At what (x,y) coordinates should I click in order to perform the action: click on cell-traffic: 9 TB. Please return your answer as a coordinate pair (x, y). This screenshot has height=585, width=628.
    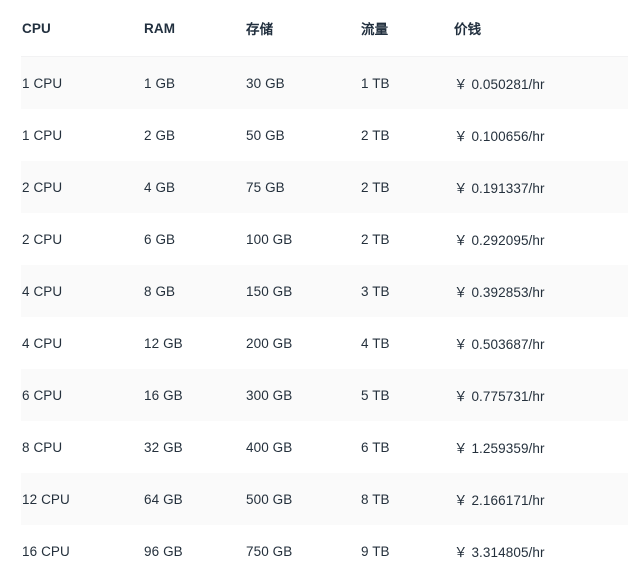
    Looking at the image, I should click on (406, 551).